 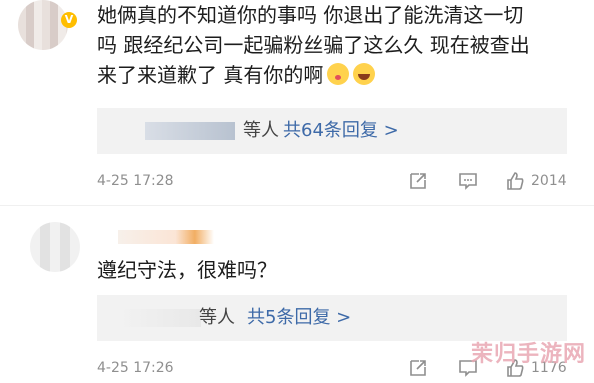 I want to click on comment-meta: 4-25 17:28 2014, so click(x=337, y=182).